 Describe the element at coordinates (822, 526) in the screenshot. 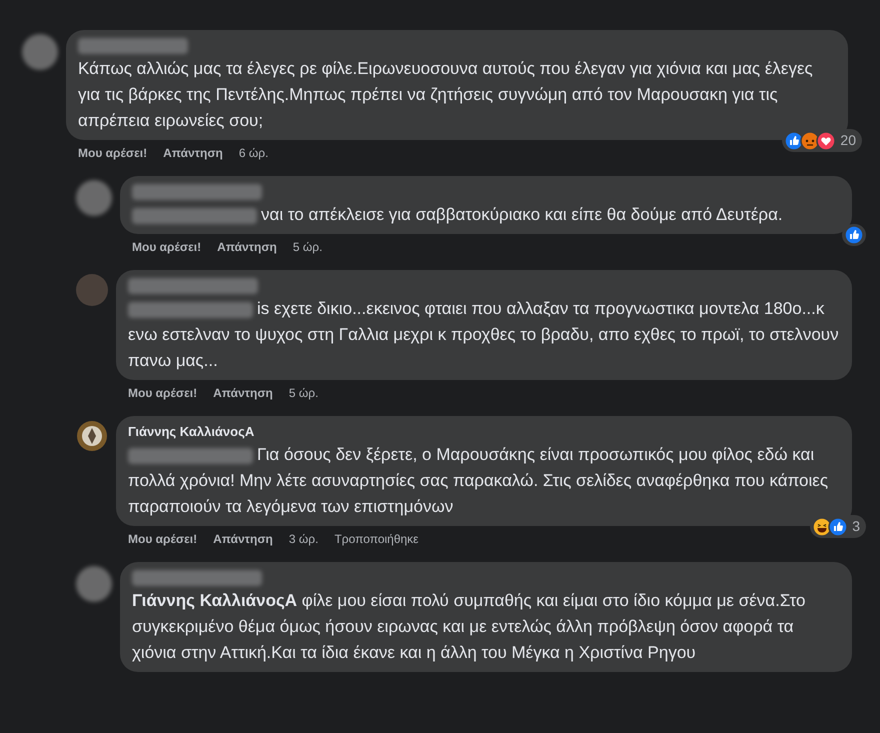

I see `laughing-reaction-icon` at that location.